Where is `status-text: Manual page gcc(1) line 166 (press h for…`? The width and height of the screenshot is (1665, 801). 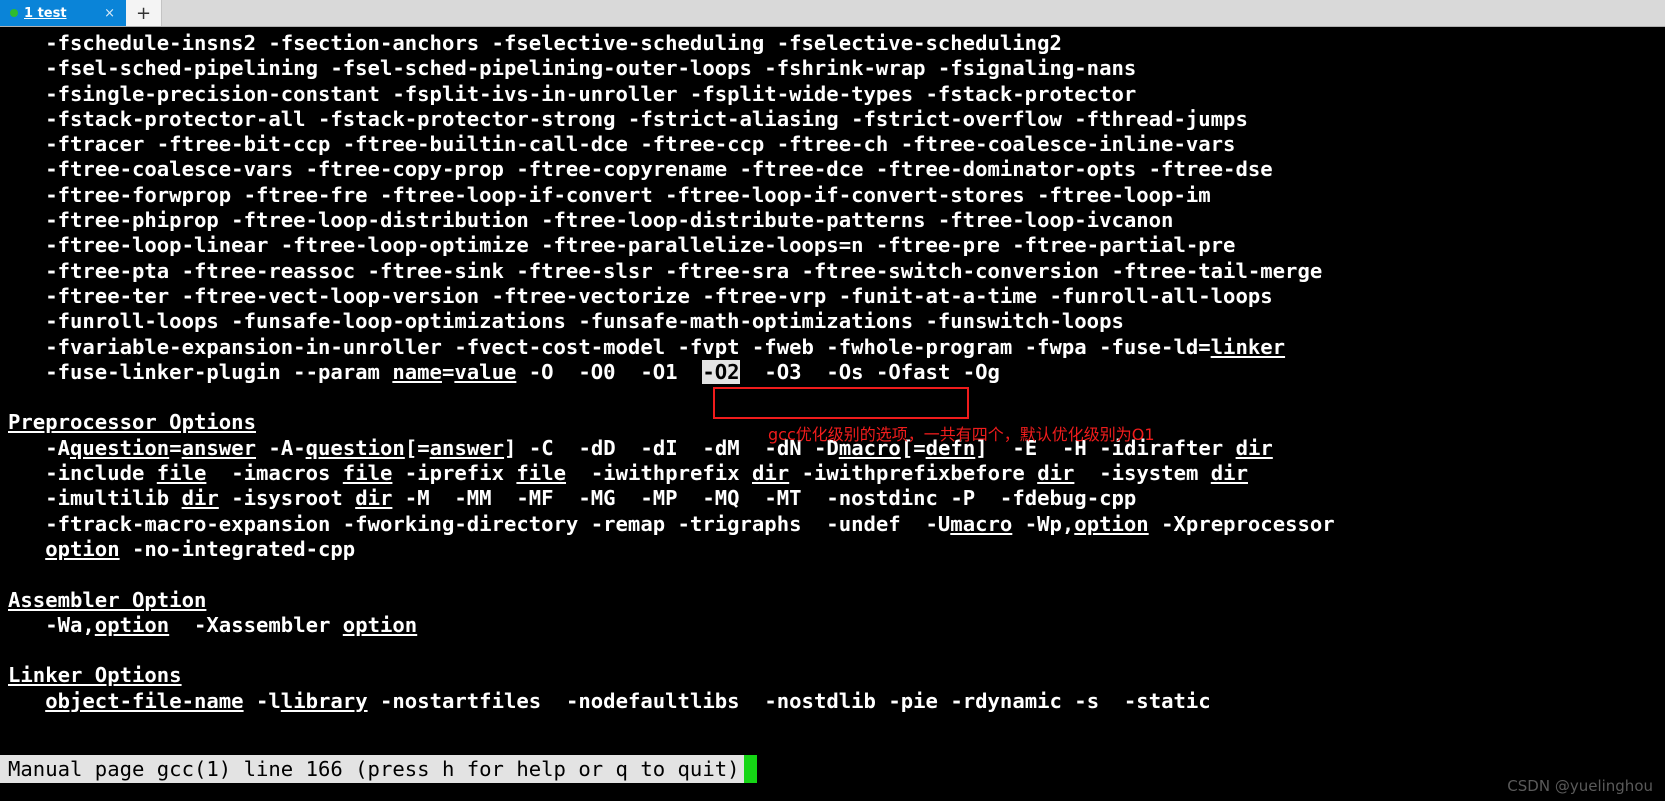
status-text: Manual page gcc(1) line 166 (press h for… is located at coordinates (372, 769).